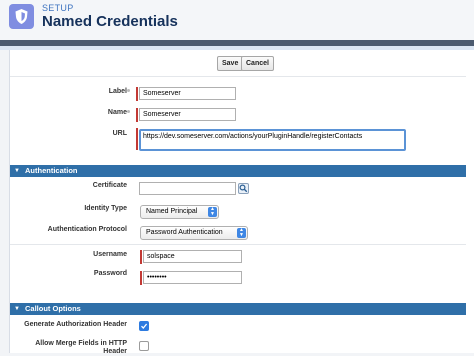  Describe the element at coordinates (192, 277) in the screenshot. I see `password-input: ••••••••` at that location.